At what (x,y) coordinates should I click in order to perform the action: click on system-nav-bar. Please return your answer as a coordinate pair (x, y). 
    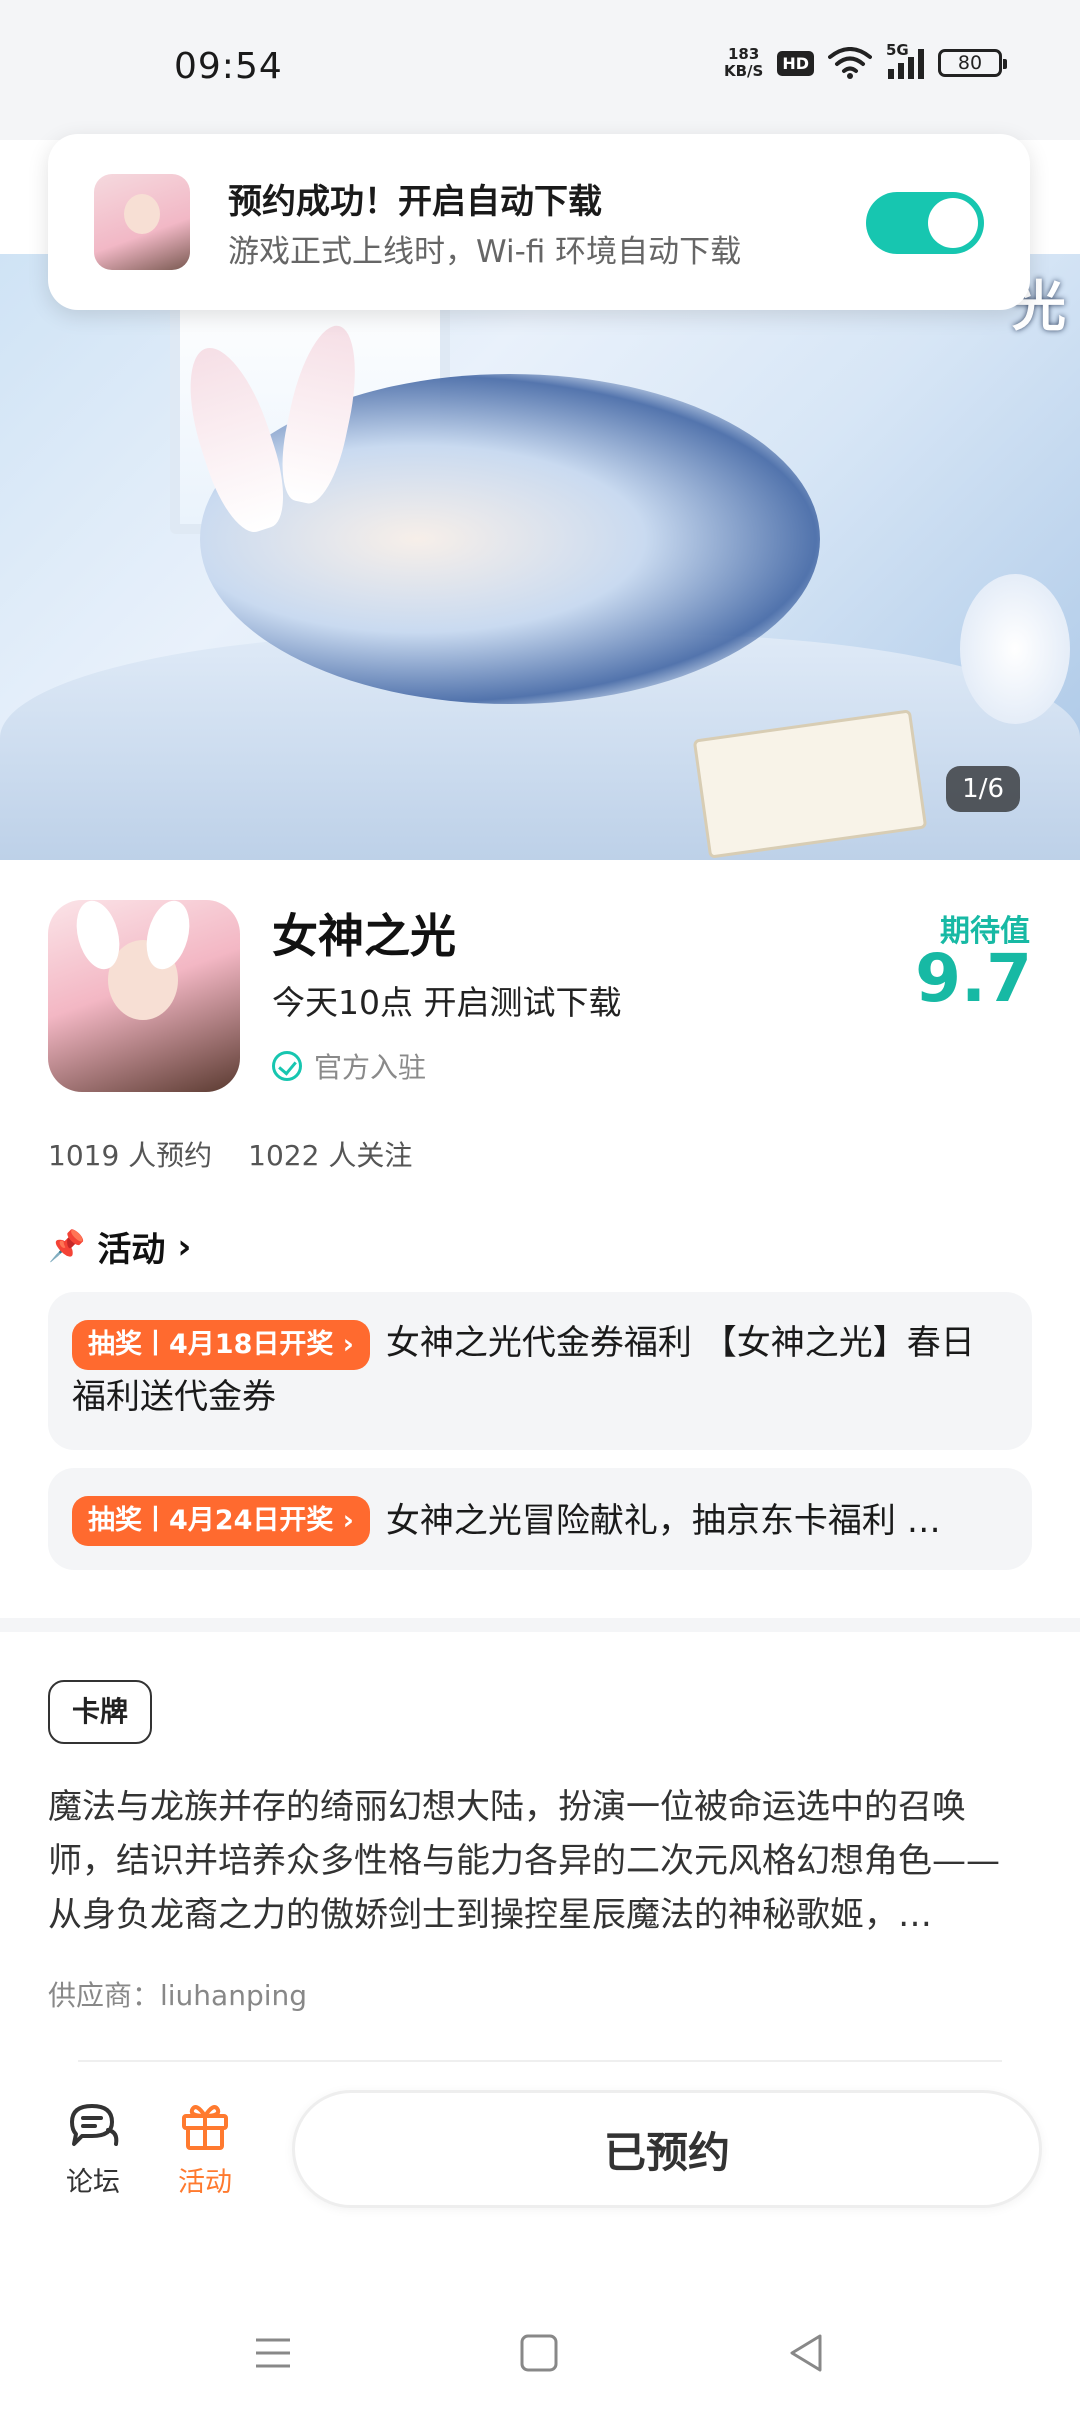
    Looking at the image, I should click on (540, 2356).